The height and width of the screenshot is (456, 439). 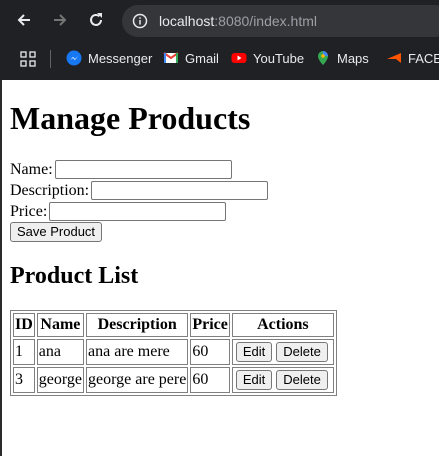 I want to click on back-arrow-icon, so click(x=23, y=20).